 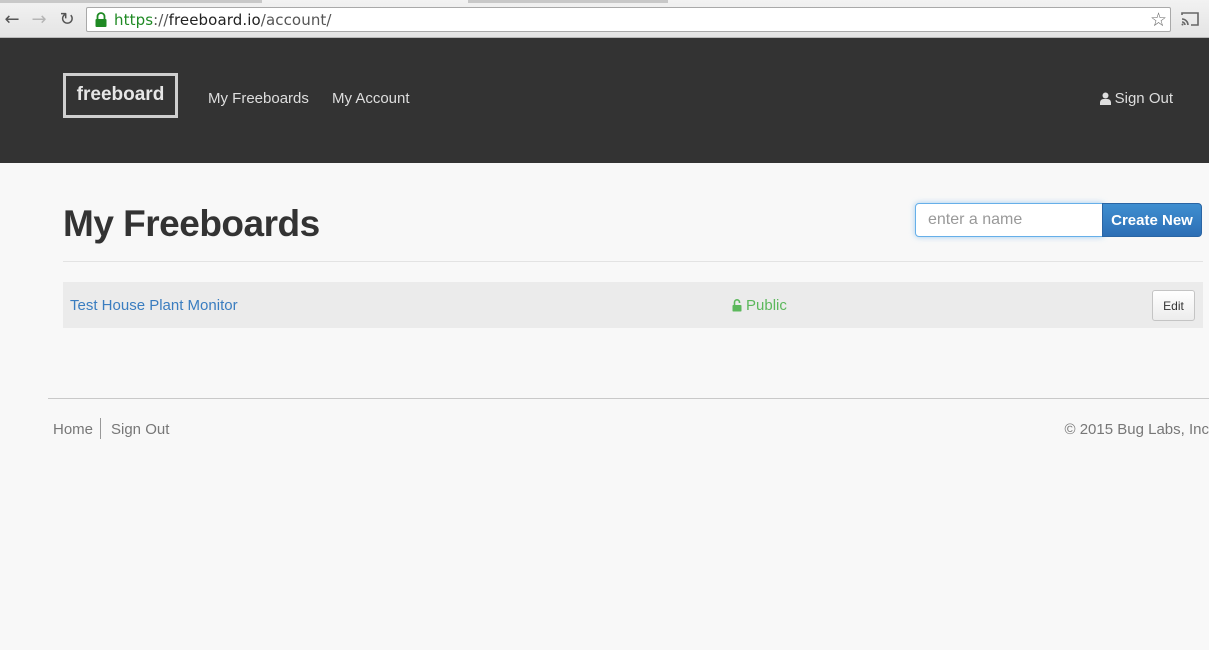 What do you see at coordinates (371, 98) in the screenshot?
I see `nav-my-account: My Account` at bounding box center [371, 98].